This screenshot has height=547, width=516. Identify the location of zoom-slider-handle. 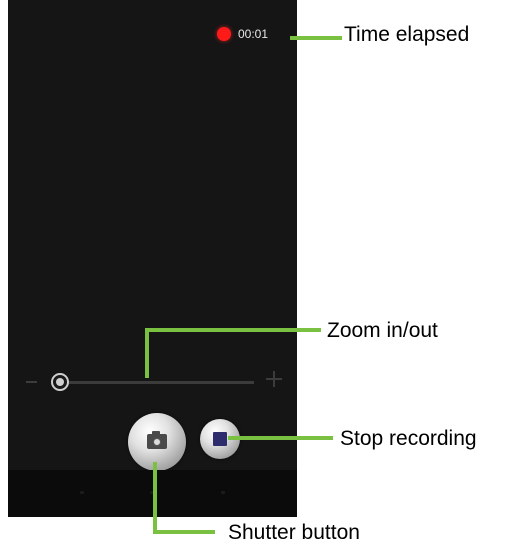
(60, 382).